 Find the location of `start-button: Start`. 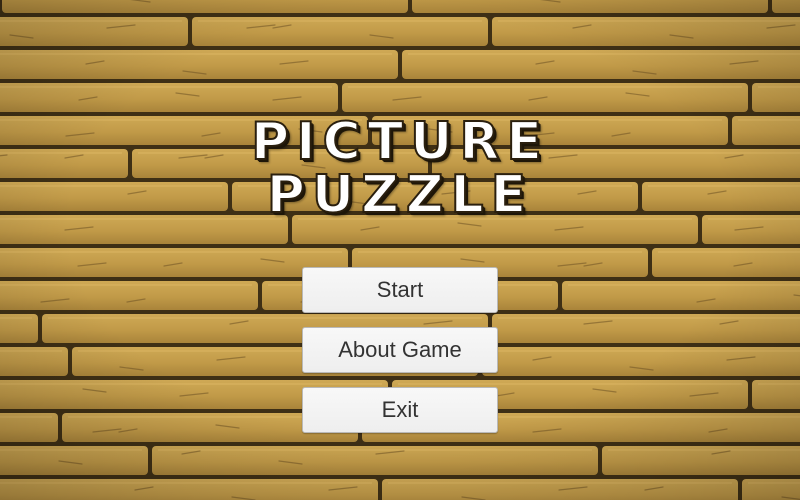

start-button: Start is located at coordinates (400, 290).